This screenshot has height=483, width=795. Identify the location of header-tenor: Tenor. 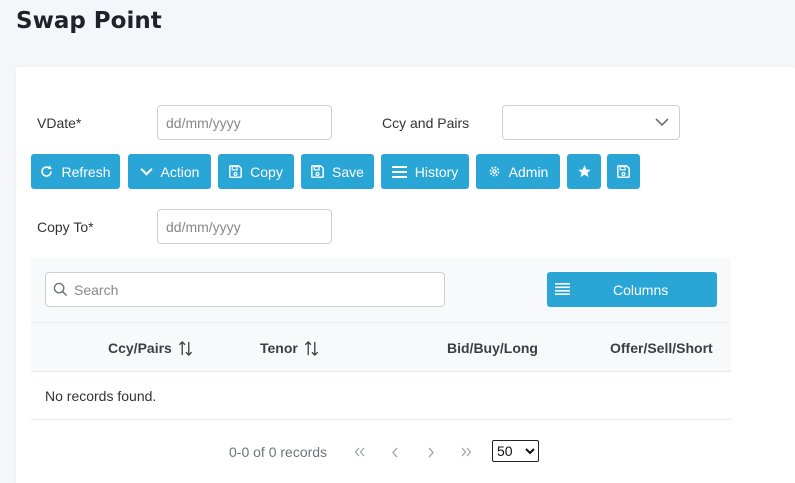
(289, 348).